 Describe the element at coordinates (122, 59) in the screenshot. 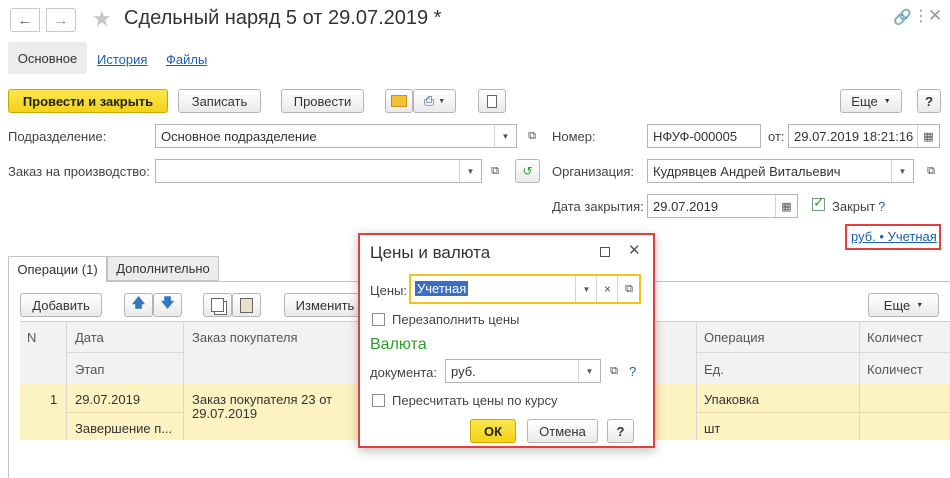

I see `nav-tab-history: История` at that location.